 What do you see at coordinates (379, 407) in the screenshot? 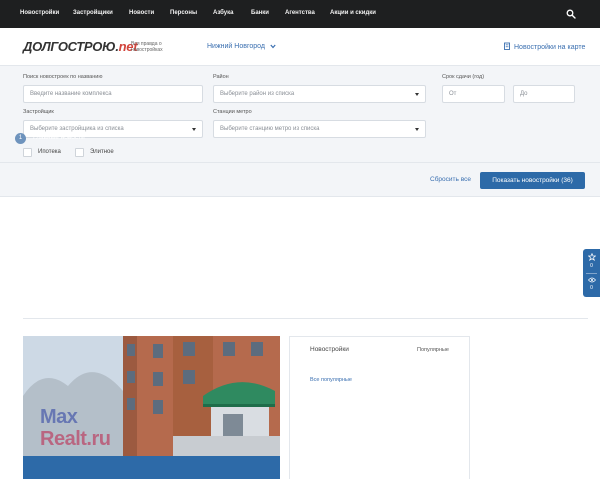
I see `popular-card: Новостройки Популярные Все популярные` at bounding box center [379, 407].